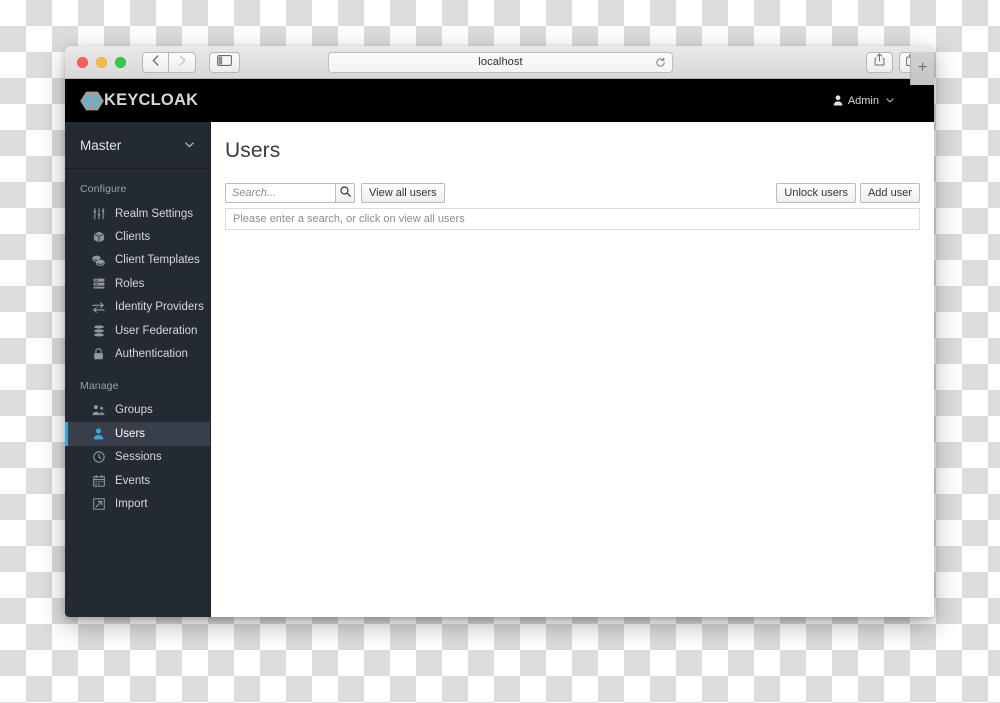 This screenshot has width=1000, height=703. I want to click on sidebar-toggle-button, so click(224, 62).